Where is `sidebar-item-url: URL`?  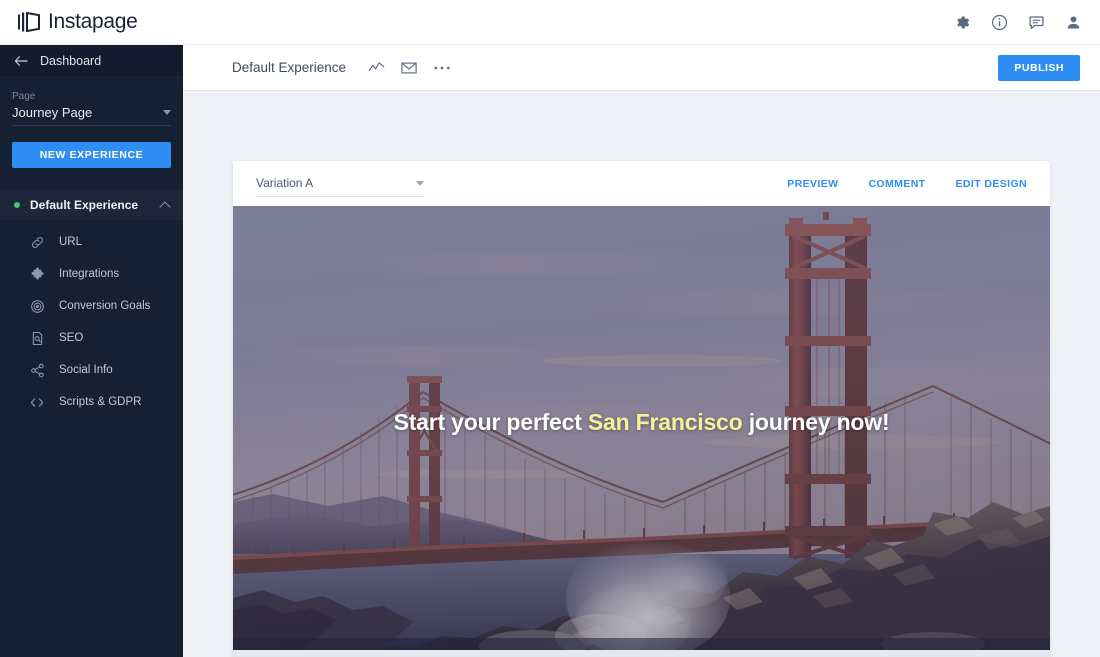
sidebar-item-url: URL is located at coordinates (91, 242).